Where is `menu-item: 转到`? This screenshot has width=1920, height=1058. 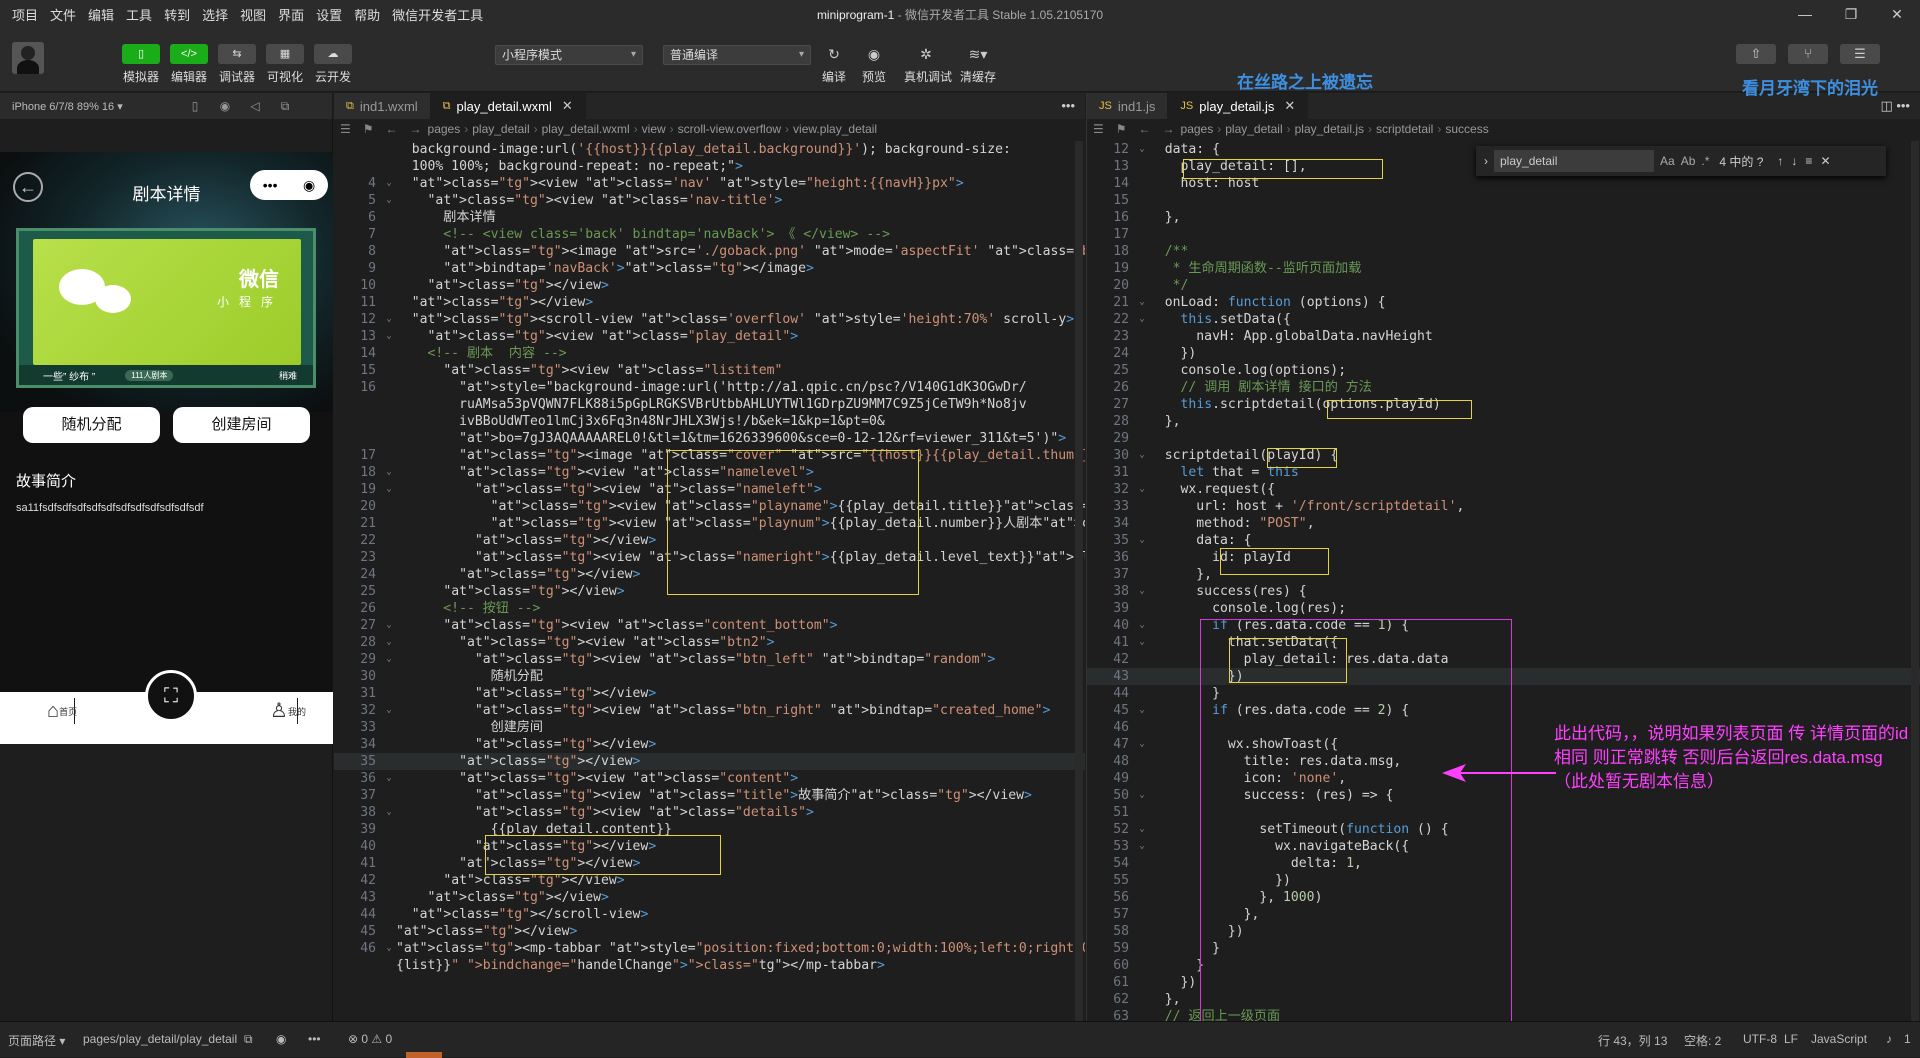
menu-item: 转到 is located at coordinates (177, 14).